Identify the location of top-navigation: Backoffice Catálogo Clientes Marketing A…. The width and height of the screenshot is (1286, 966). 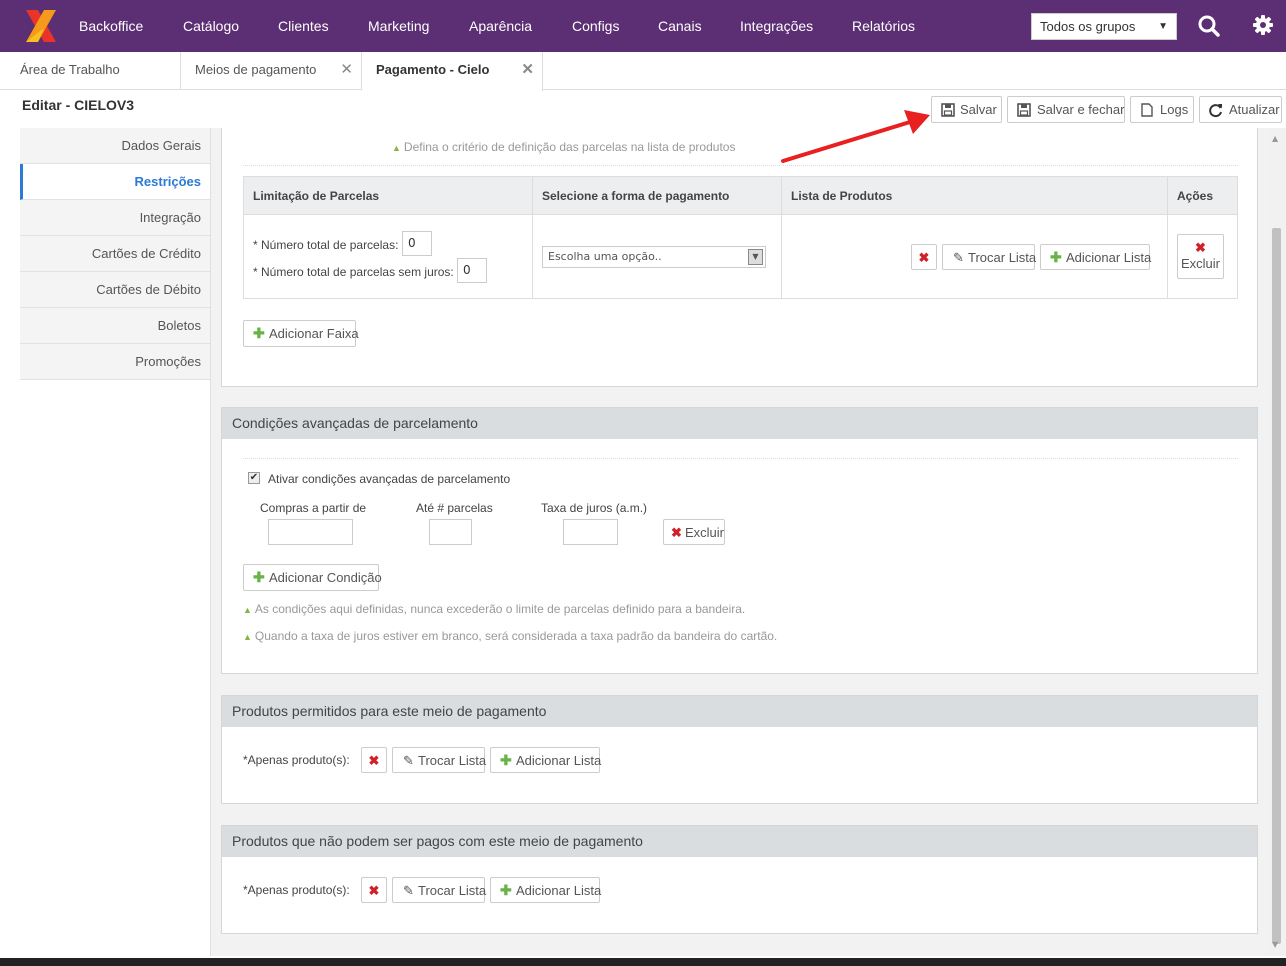
(643, 26).